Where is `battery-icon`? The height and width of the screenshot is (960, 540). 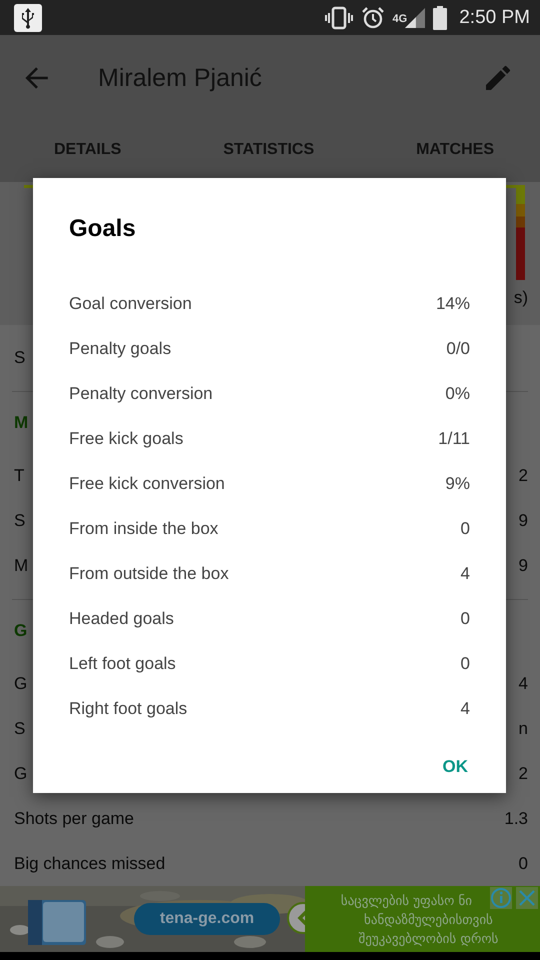
battery-icon is located at coordinates (440, 18).